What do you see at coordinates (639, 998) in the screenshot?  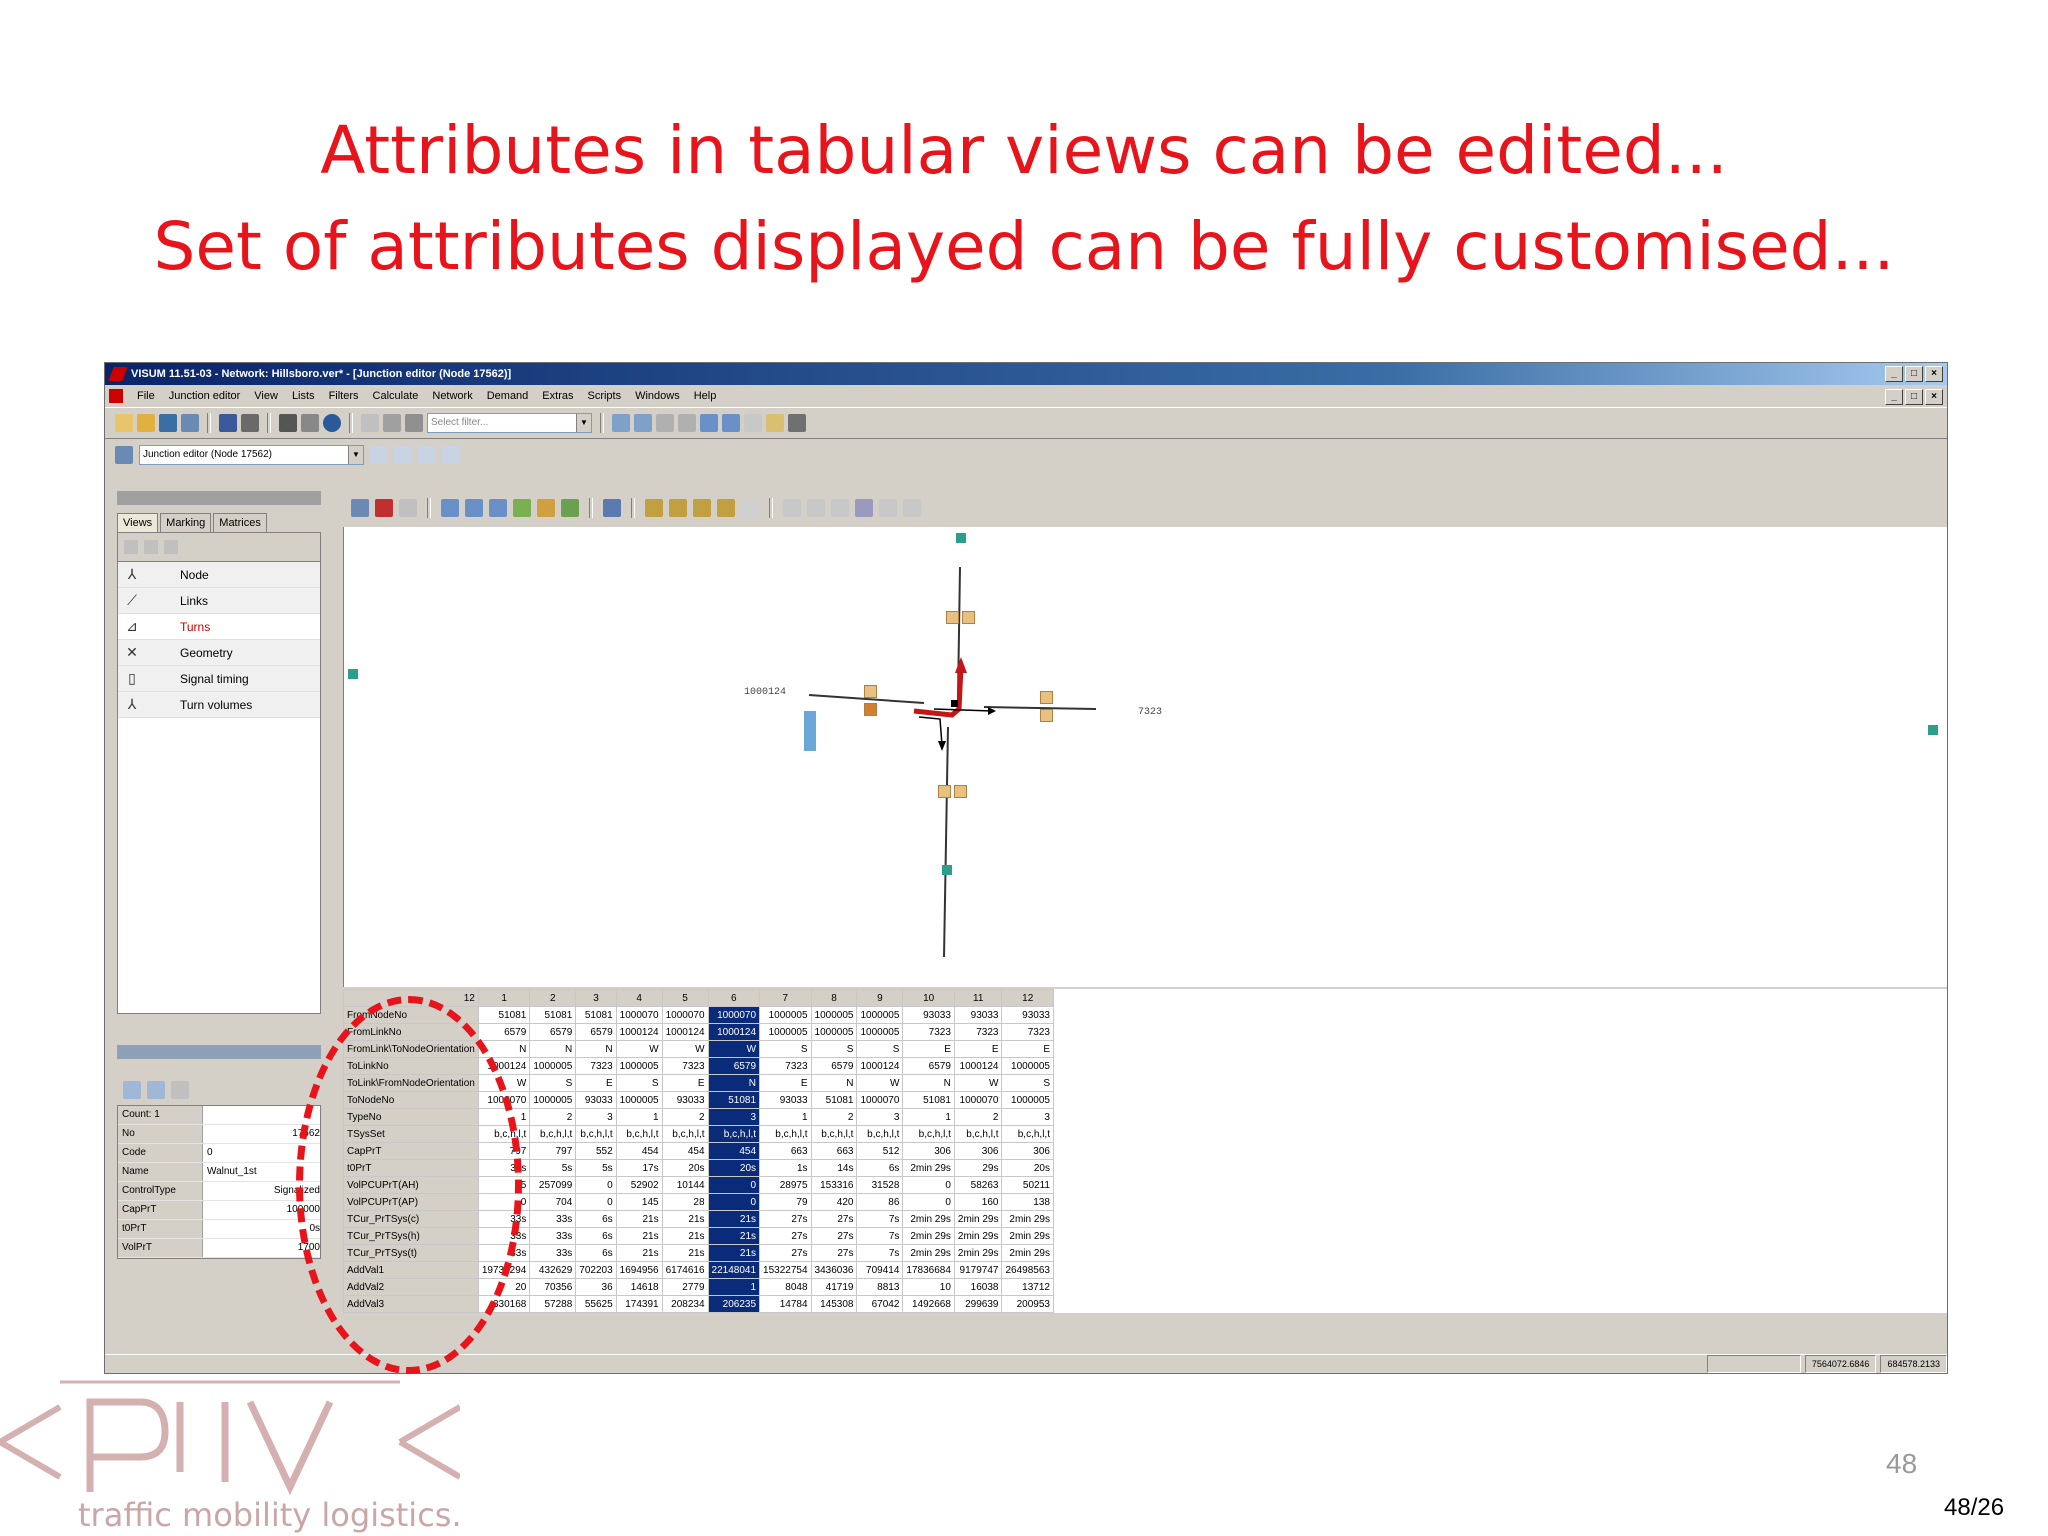 I see `column-header: 4` at bounding box center [639, 998].